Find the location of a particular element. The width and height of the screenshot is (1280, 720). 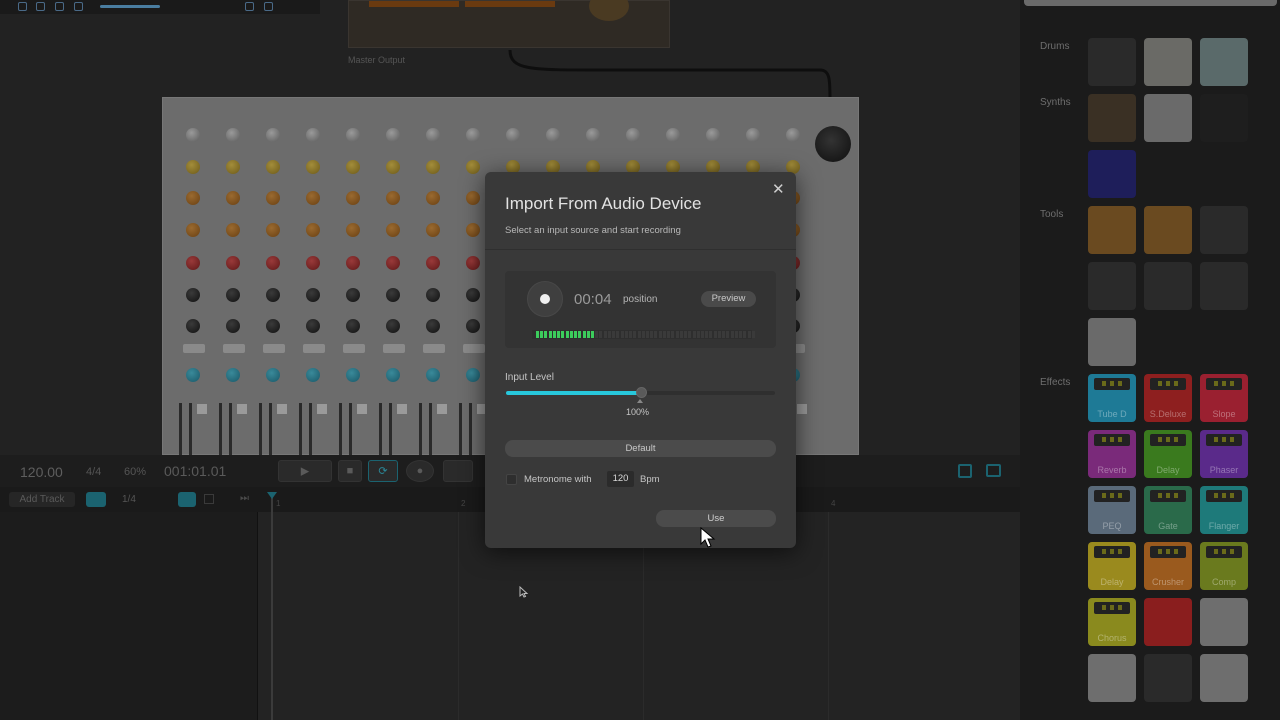

play-button: ▶ is located at coordinates (305, 471).